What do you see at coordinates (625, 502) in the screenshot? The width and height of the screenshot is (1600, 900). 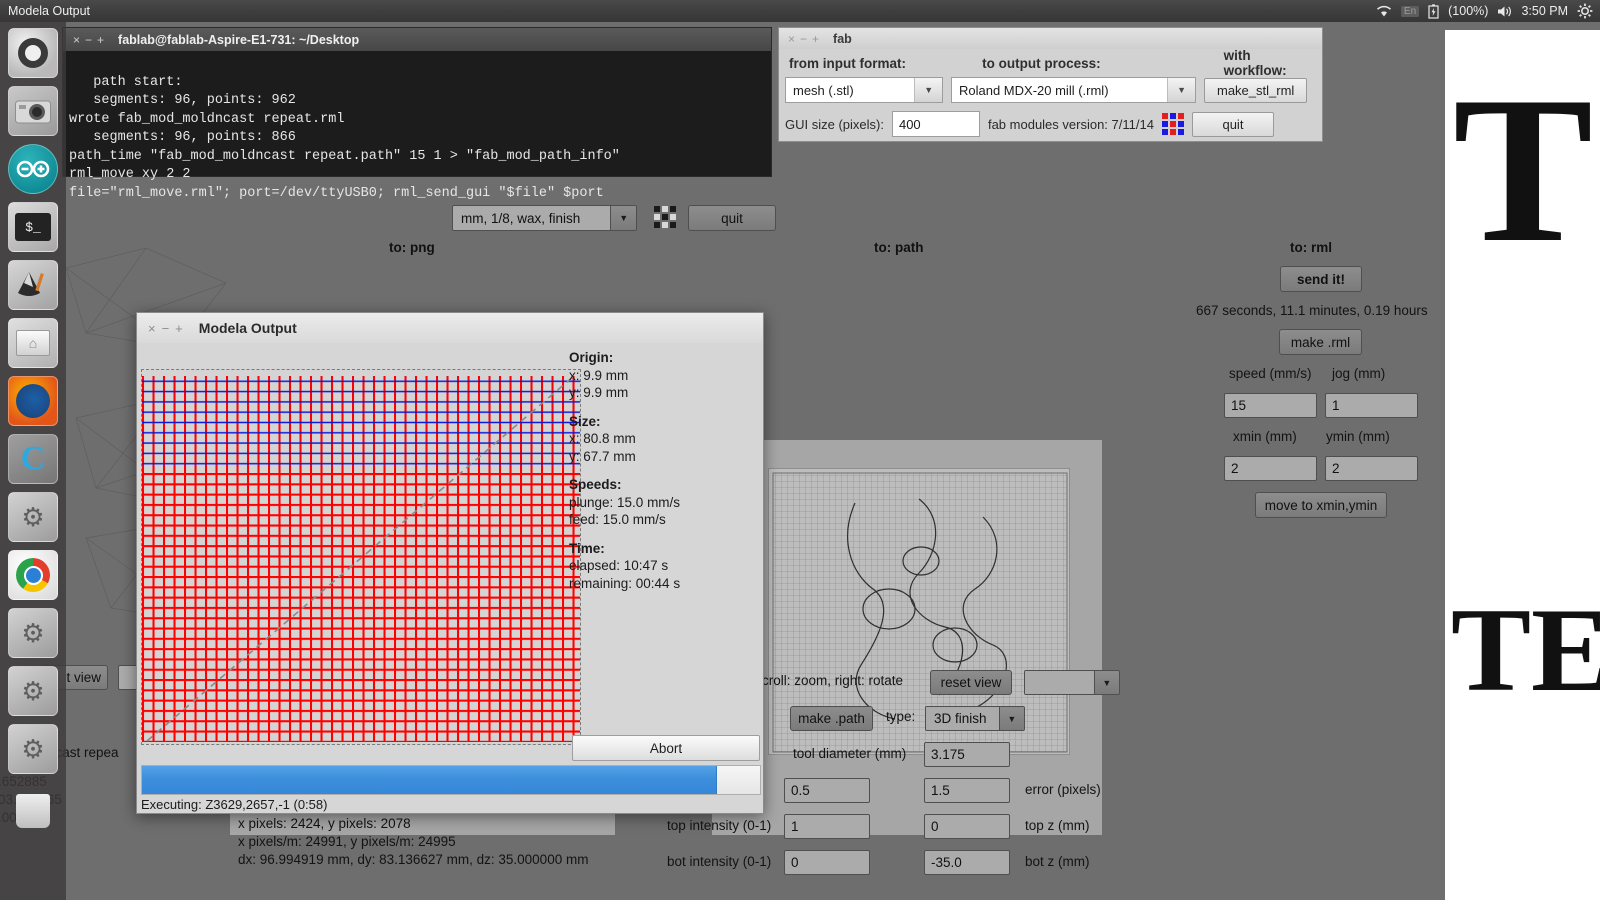 I see `plunge-speed-value: plunge: 15.0 mm/s` at bounding box center [625, 502].